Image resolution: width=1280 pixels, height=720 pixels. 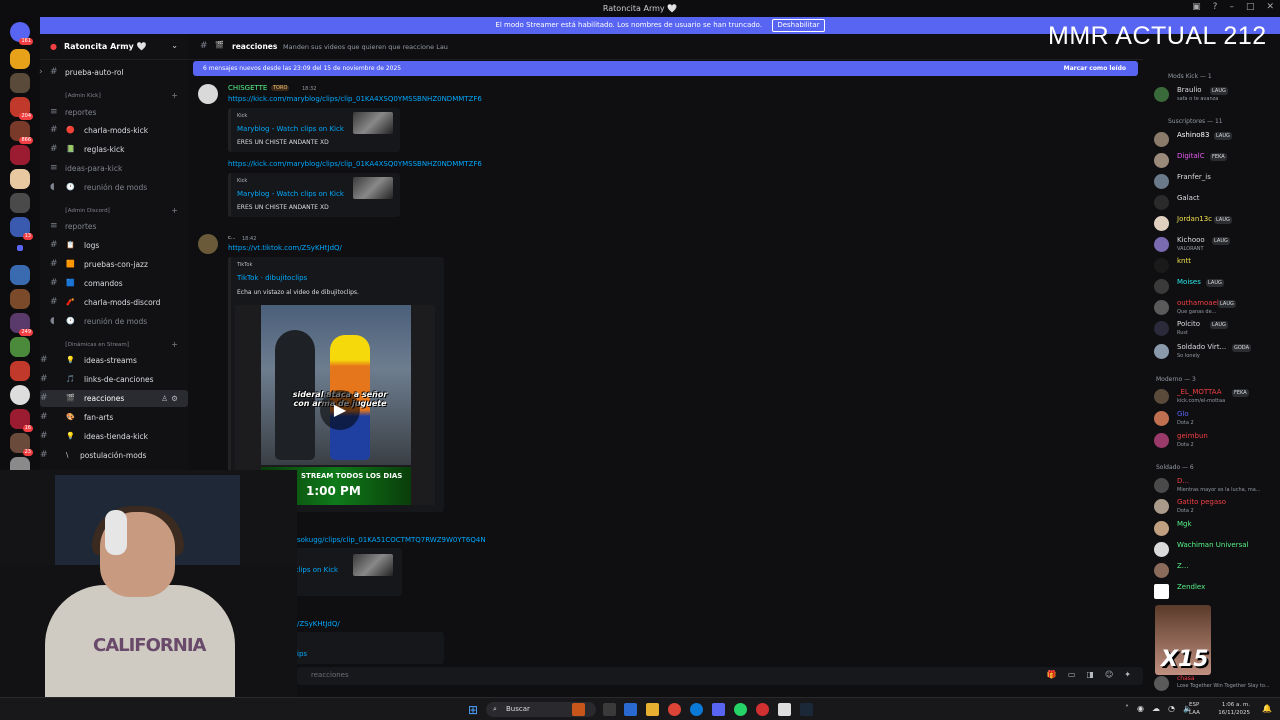 I want to click on embed-title: ips, so click(x=302, y=654).